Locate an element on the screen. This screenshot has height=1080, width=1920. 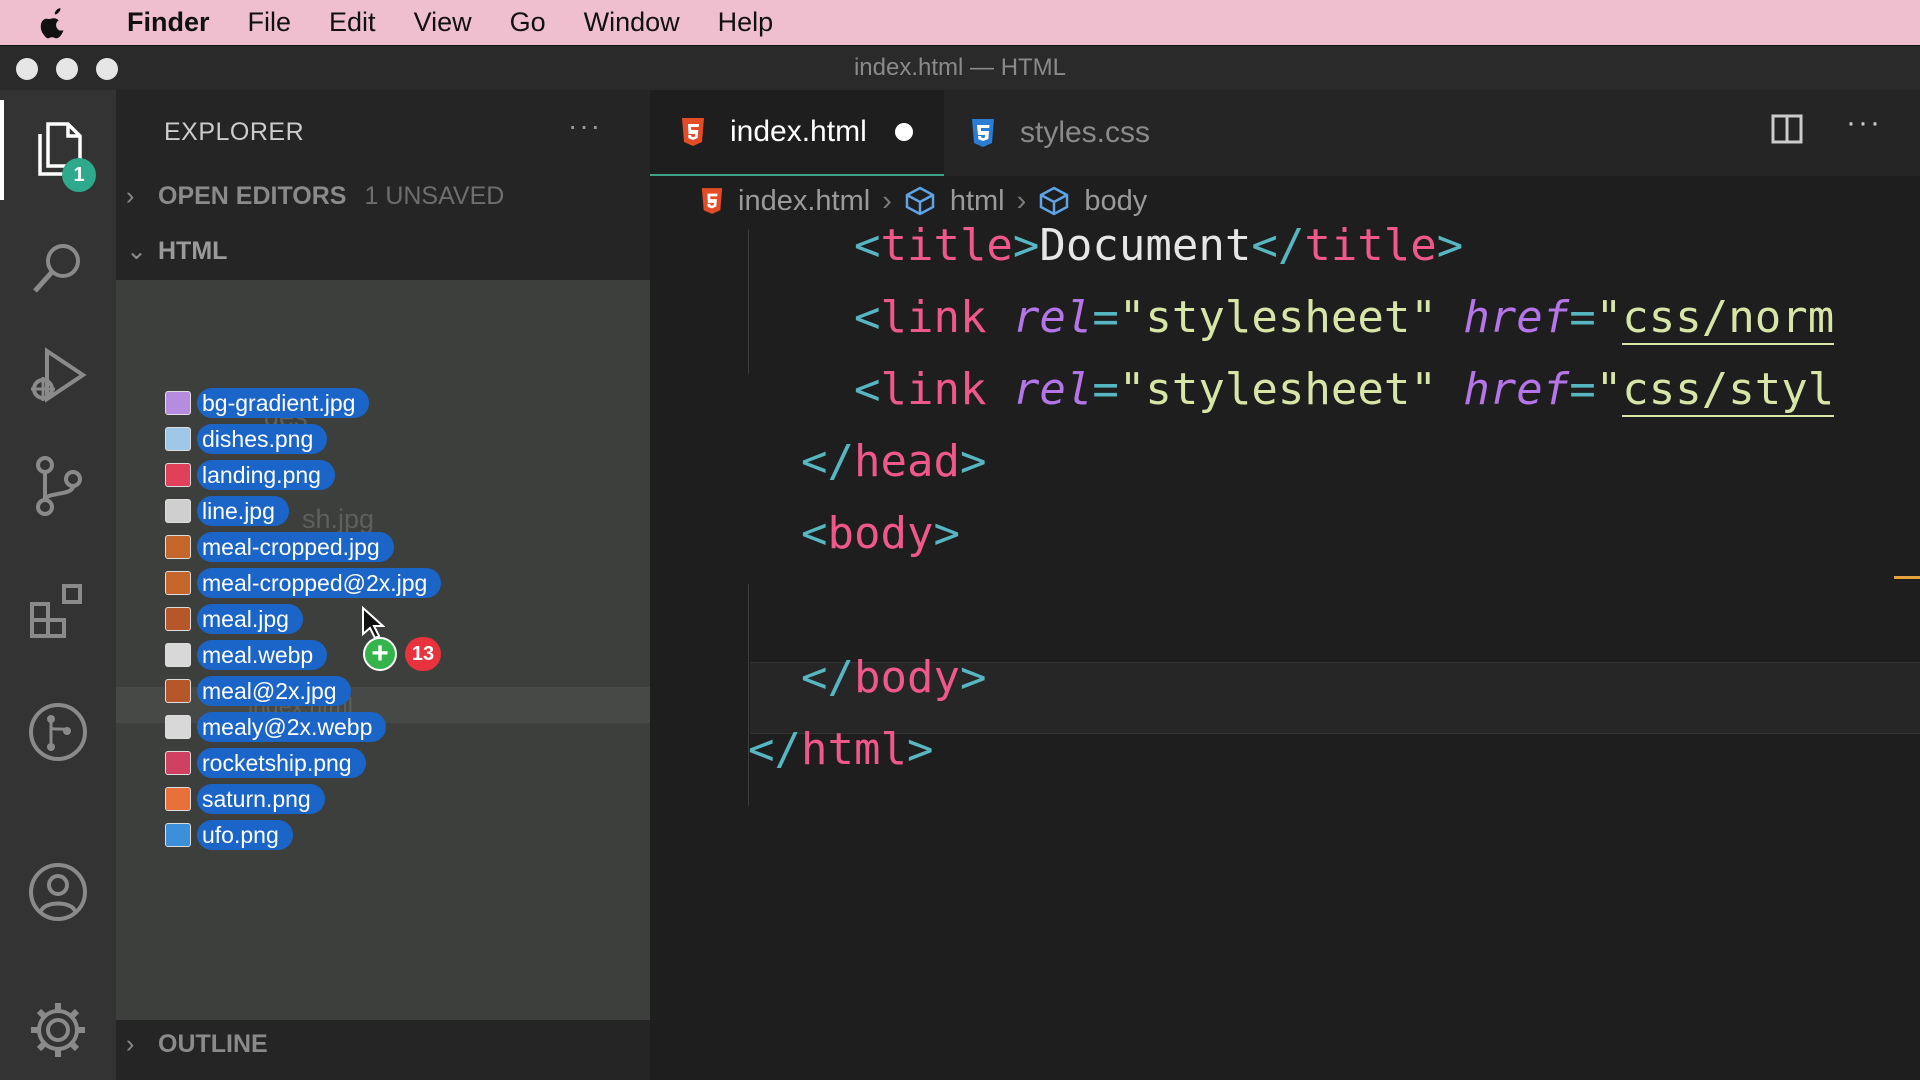
menu-window: Window is located at coordinates (632, 22).